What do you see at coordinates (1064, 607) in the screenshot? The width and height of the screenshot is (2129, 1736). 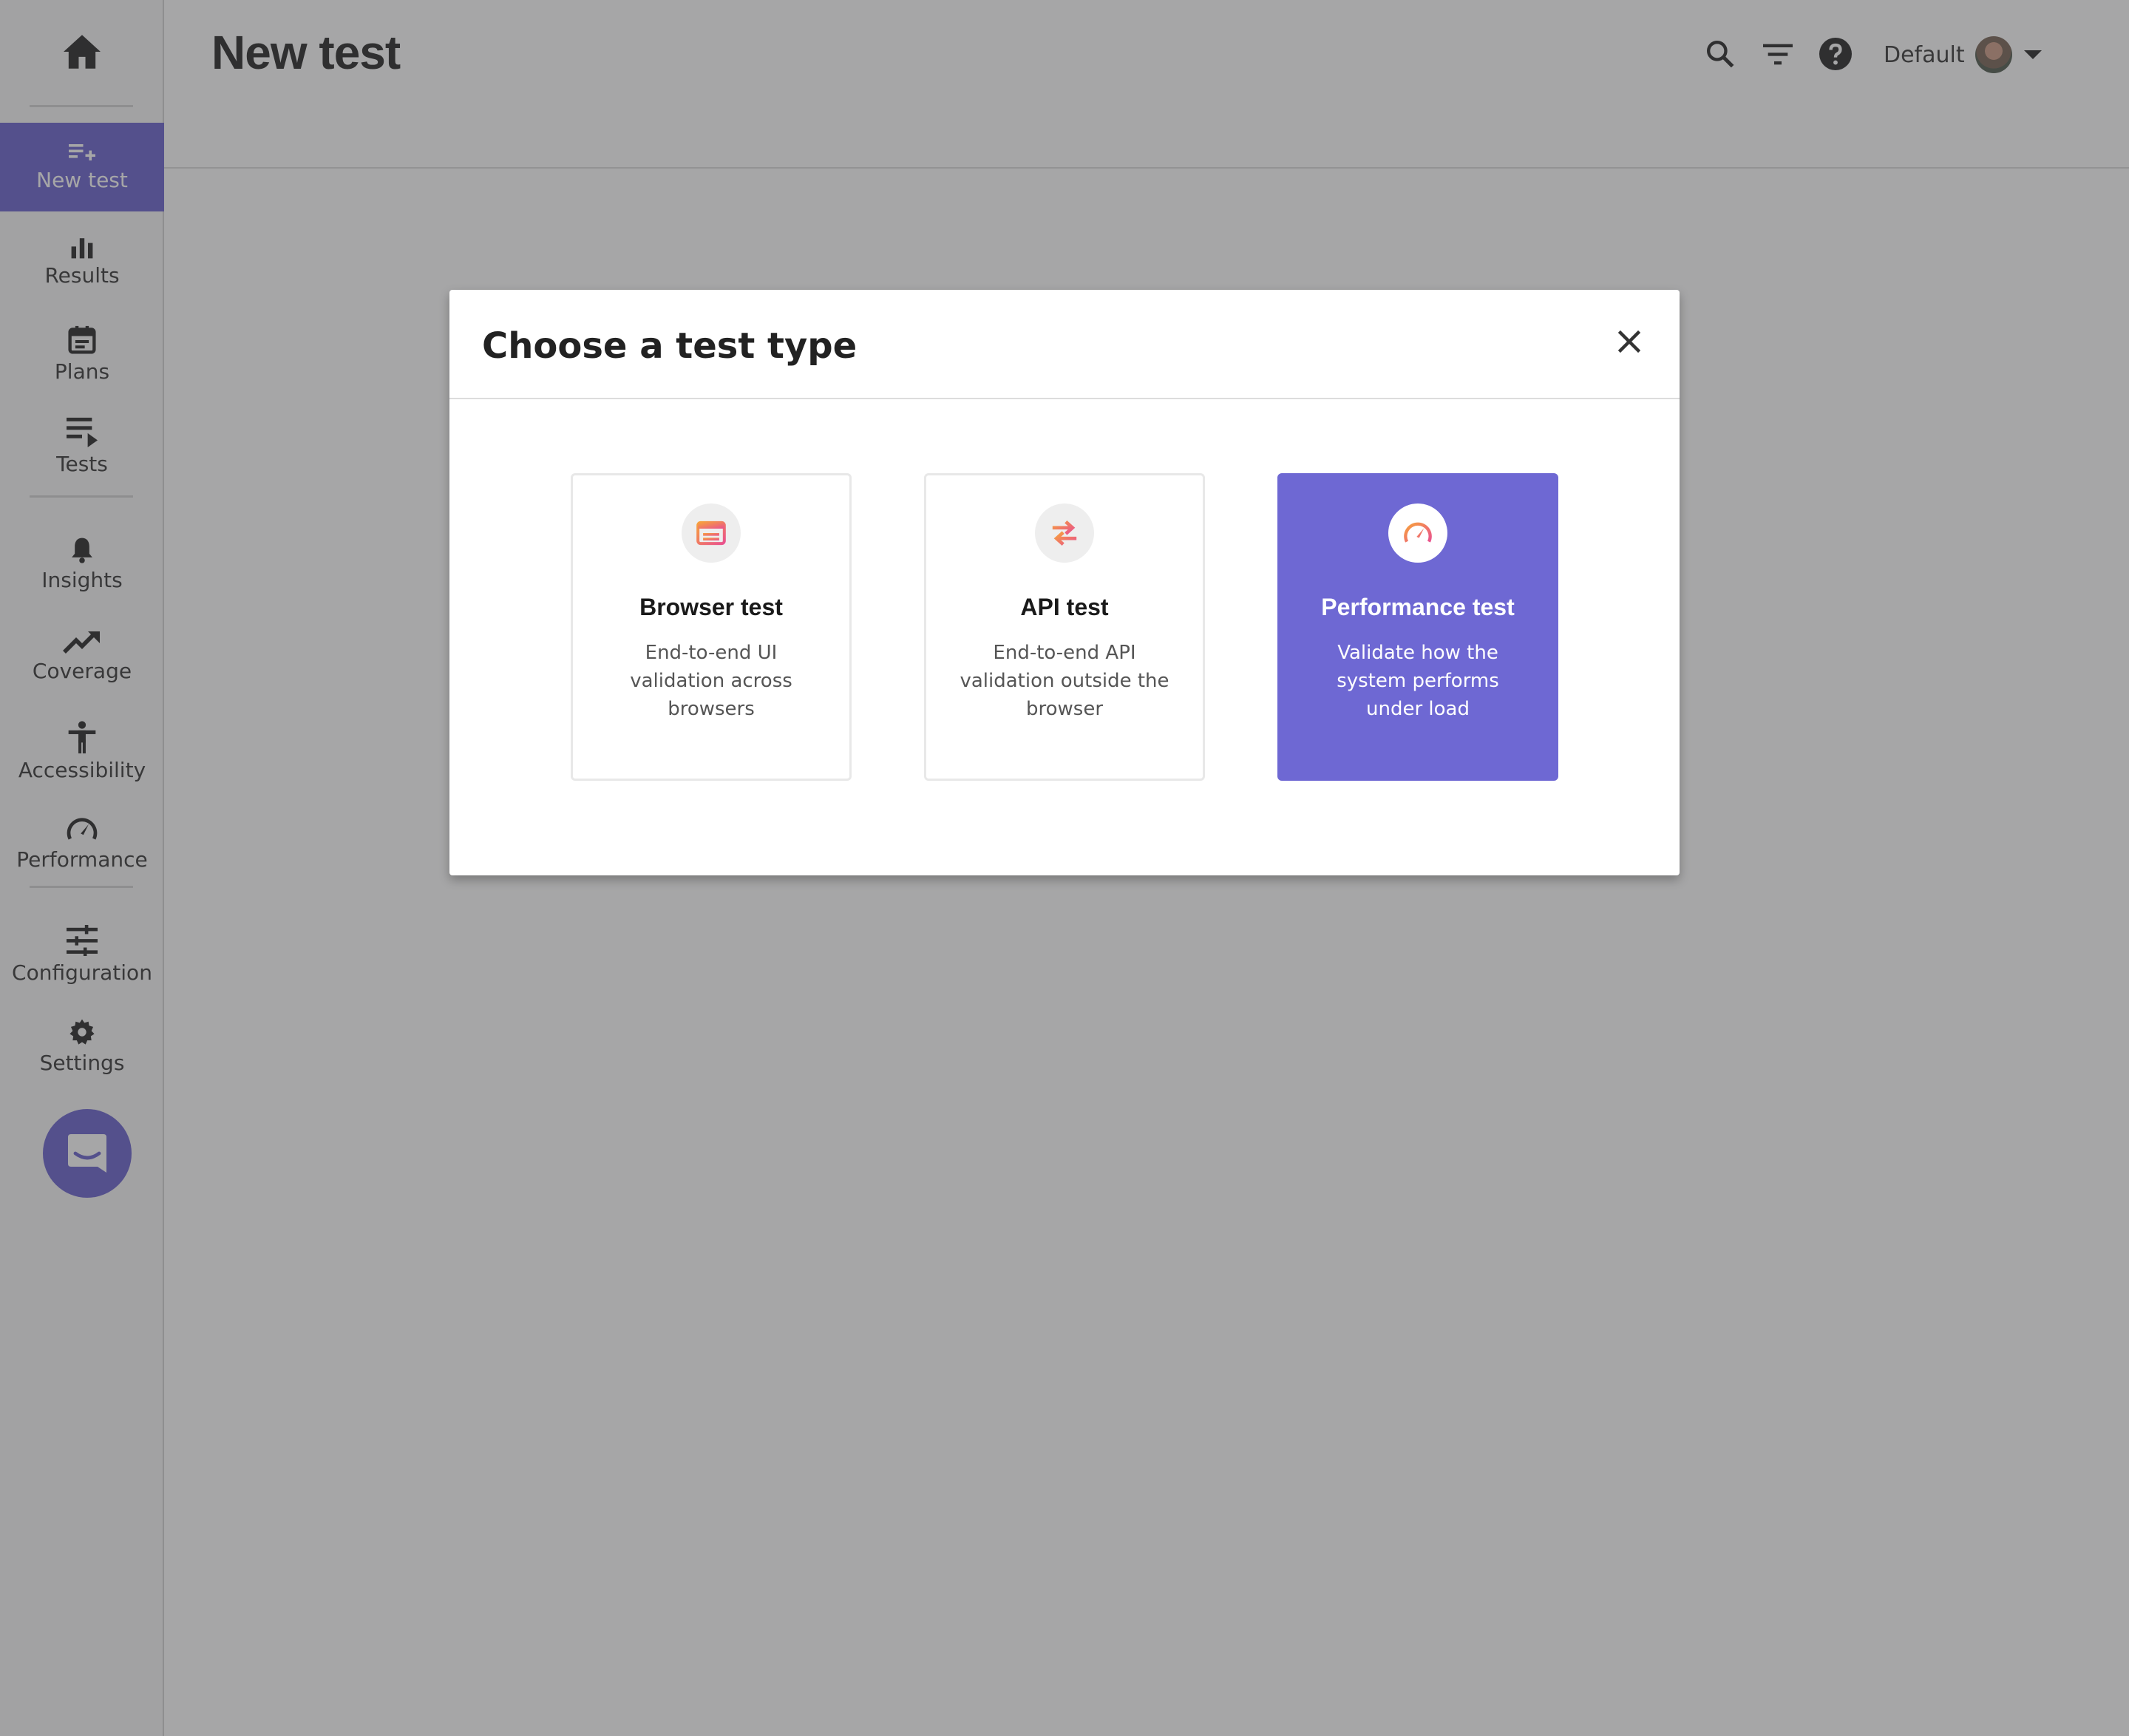 I see `option-title: API test` at bounding box center [1064, 607].